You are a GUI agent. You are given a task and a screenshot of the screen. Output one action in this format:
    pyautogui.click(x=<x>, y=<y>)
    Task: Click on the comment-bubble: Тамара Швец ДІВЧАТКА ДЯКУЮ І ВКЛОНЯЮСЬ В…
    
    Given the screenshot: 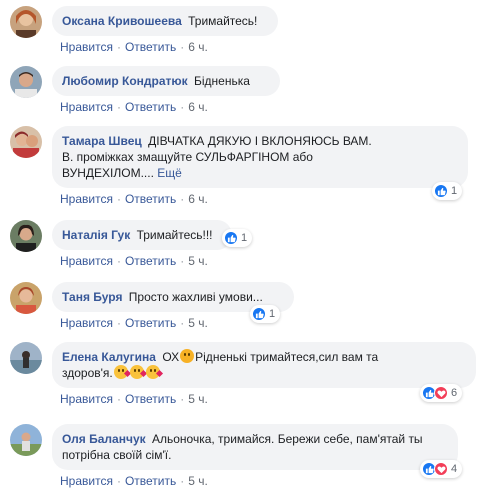 What is the action you would take?
    pyautogui.click(x=260, y=157)
    